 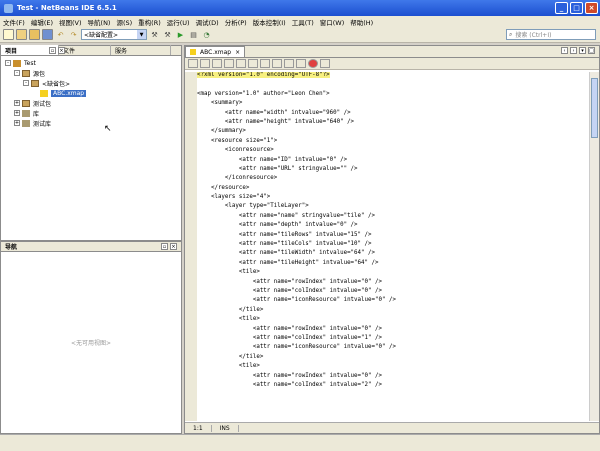 What do you see at coordinates (269, 22) in the screenshot?
I see `menu-item: 版本控制(I)` at bounding box center [269, 22].